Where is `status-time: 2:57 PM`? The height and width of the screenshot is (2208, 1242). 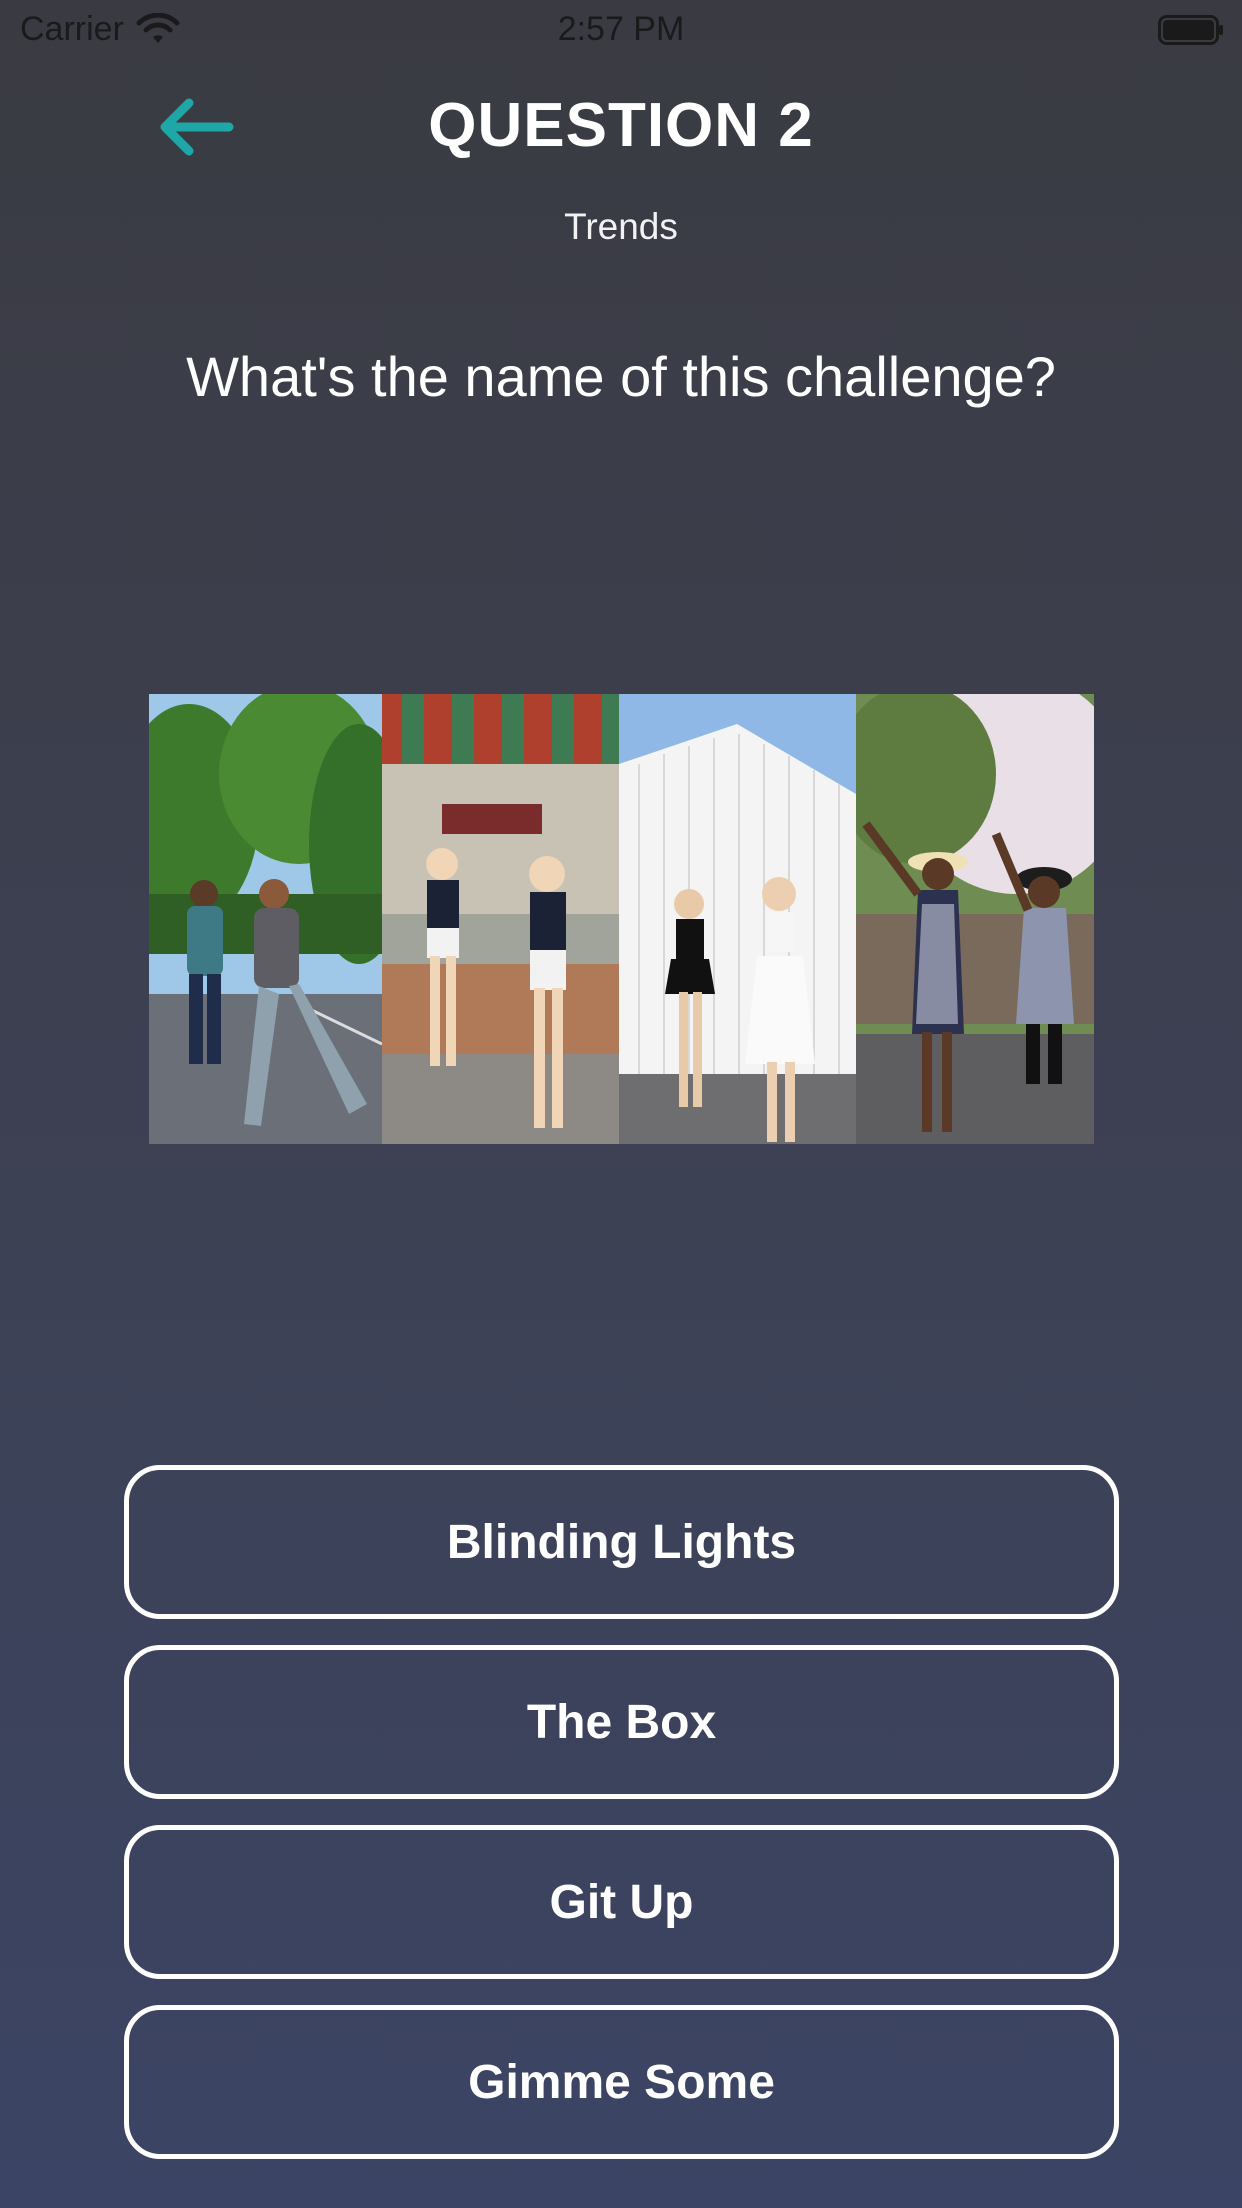
status-time: 2:57 PM is located at coordinates (621, 29).